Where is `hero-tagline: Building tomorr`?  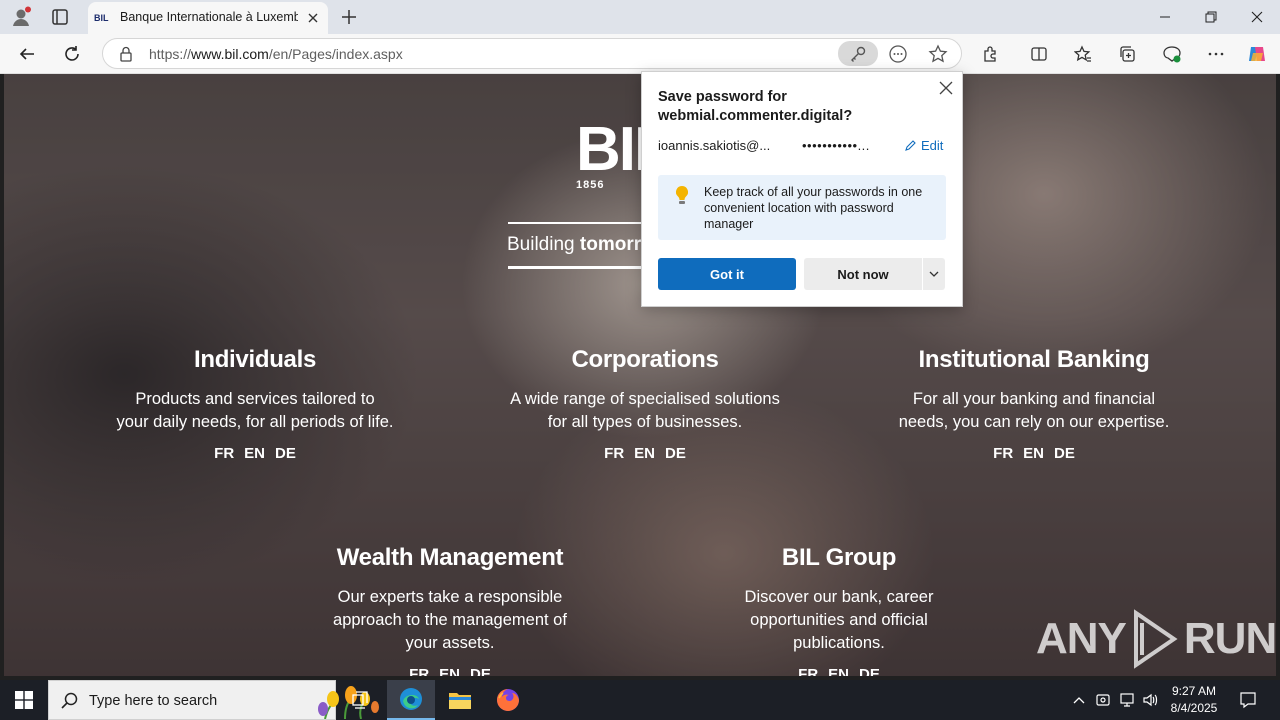
hero-tagline: Building tomorr is located at coordinates (574, 244).